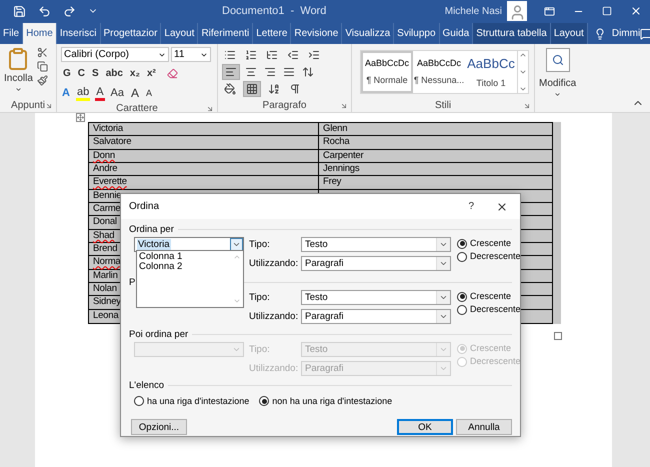  I want to click on ribbon-tab: Struttura tabella, so click(512, 33).